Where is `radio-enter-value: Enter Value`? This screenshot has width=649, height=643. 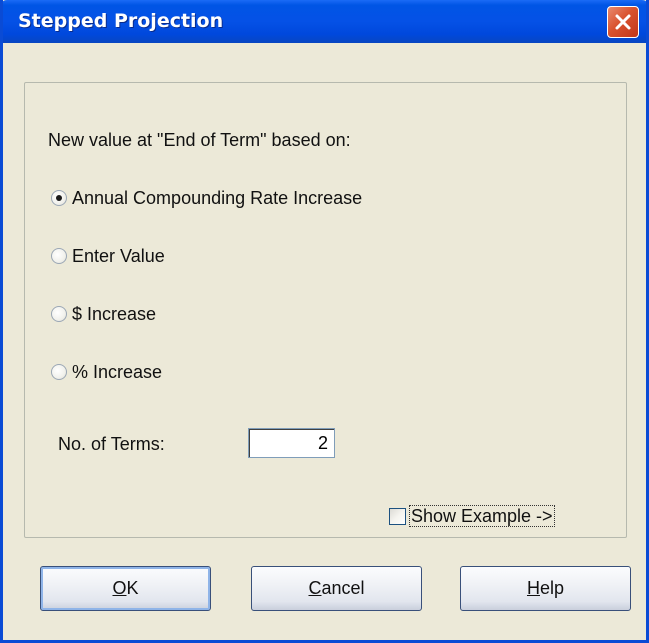
radio-enter-value: Enter Value is located at coordinates (108, 256).